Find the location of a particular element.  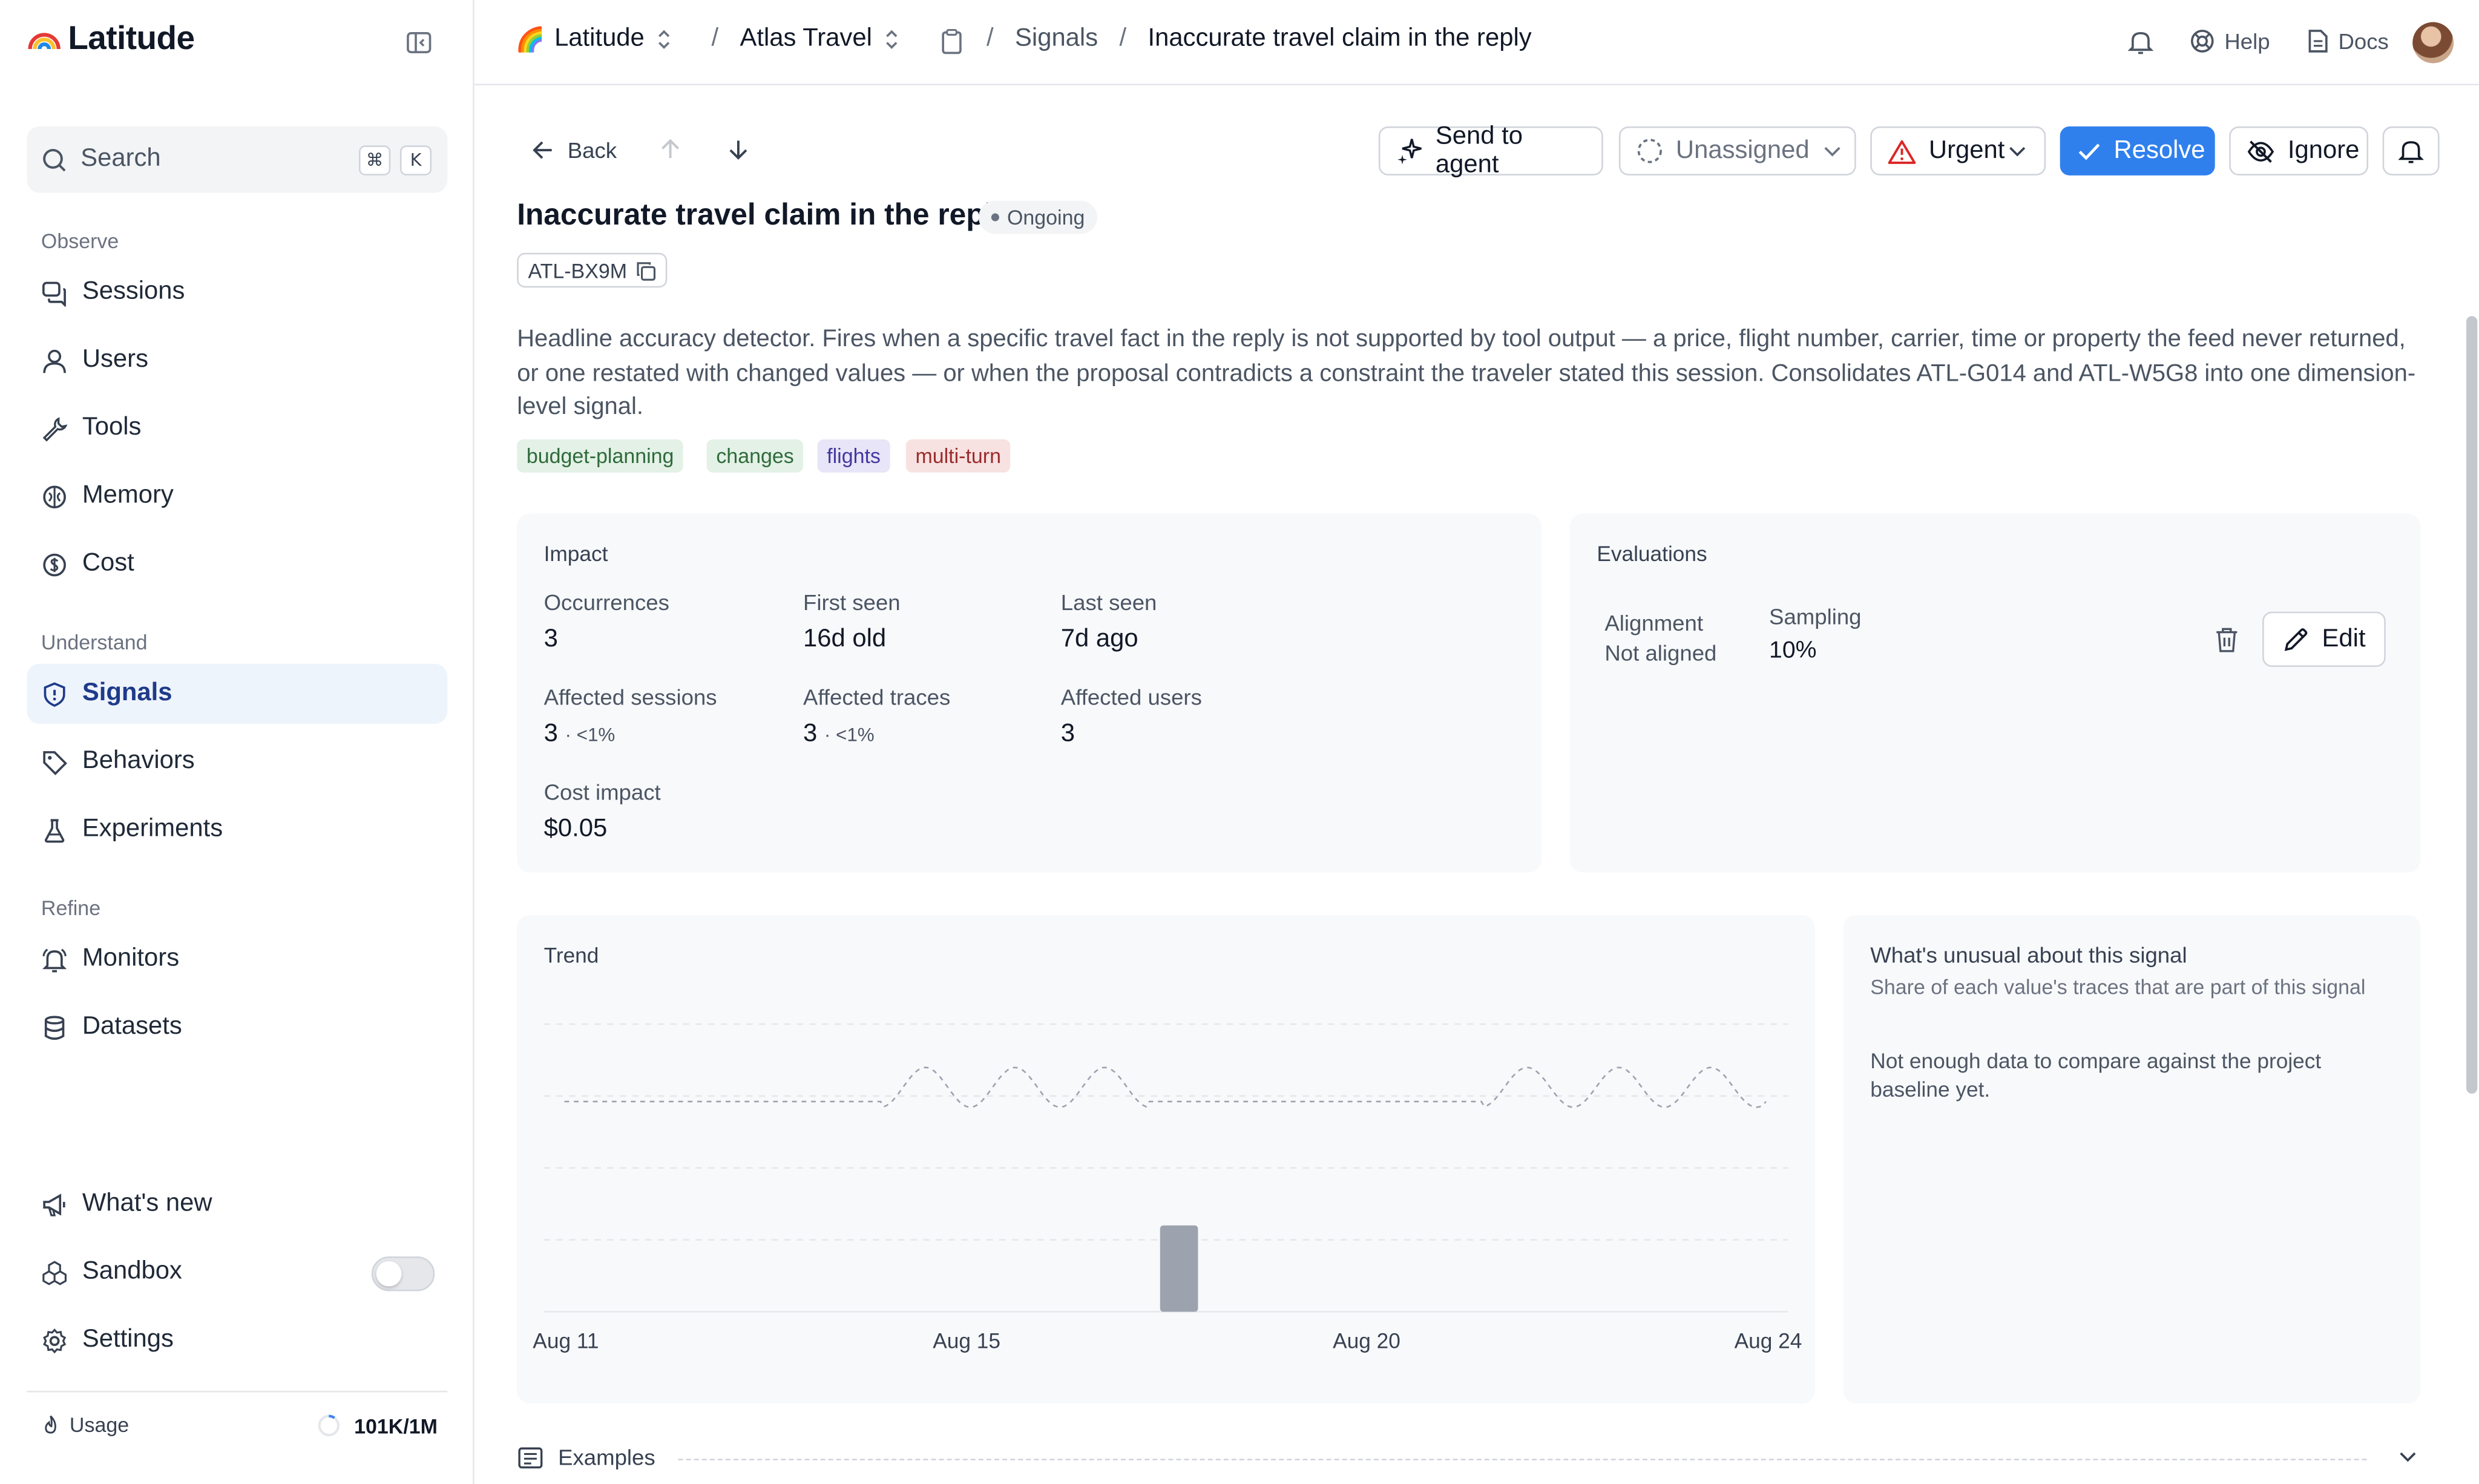

sidebar-item-settings: Settings is located at coordinates (237, 1340).